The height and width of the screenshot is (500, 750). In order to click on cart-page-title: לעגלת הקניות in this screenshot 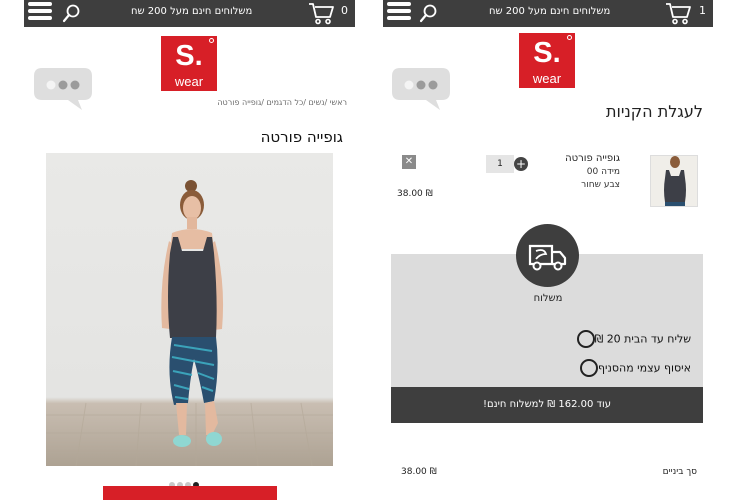, I will do `click(654, 111)`.